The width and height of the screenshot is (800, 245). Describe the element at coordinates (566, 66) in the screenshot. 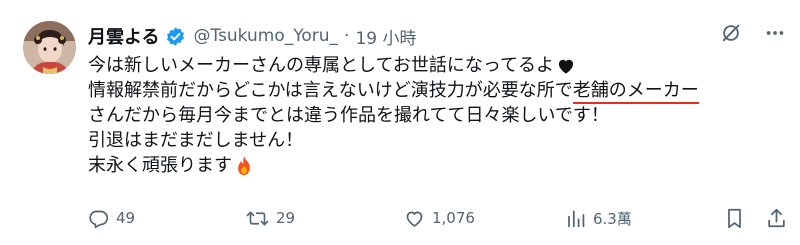

I see `black-heart-icon` at that location.